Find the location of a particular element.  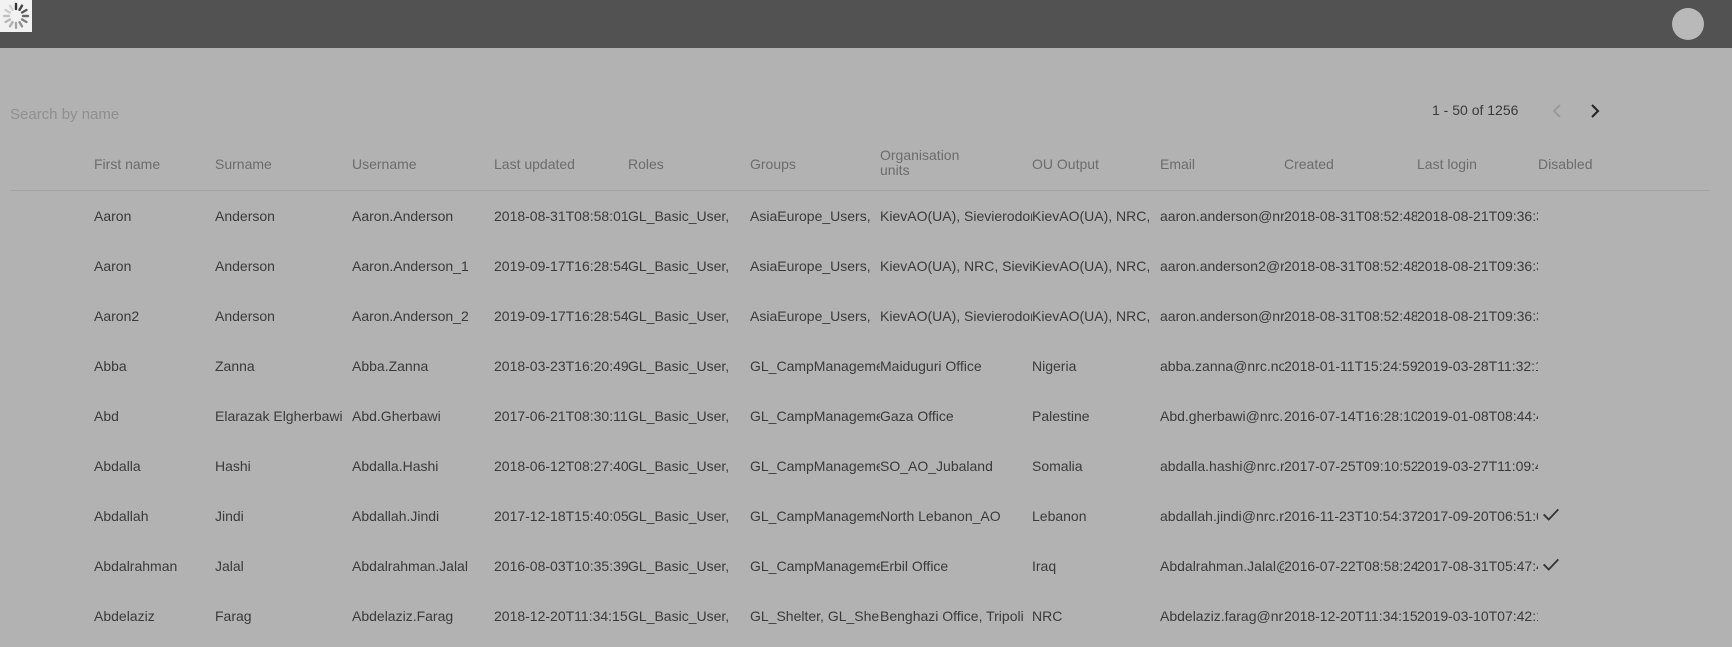

cell-updated: 2019-09-17T16:28:54 is located at coordinates (561, 266).